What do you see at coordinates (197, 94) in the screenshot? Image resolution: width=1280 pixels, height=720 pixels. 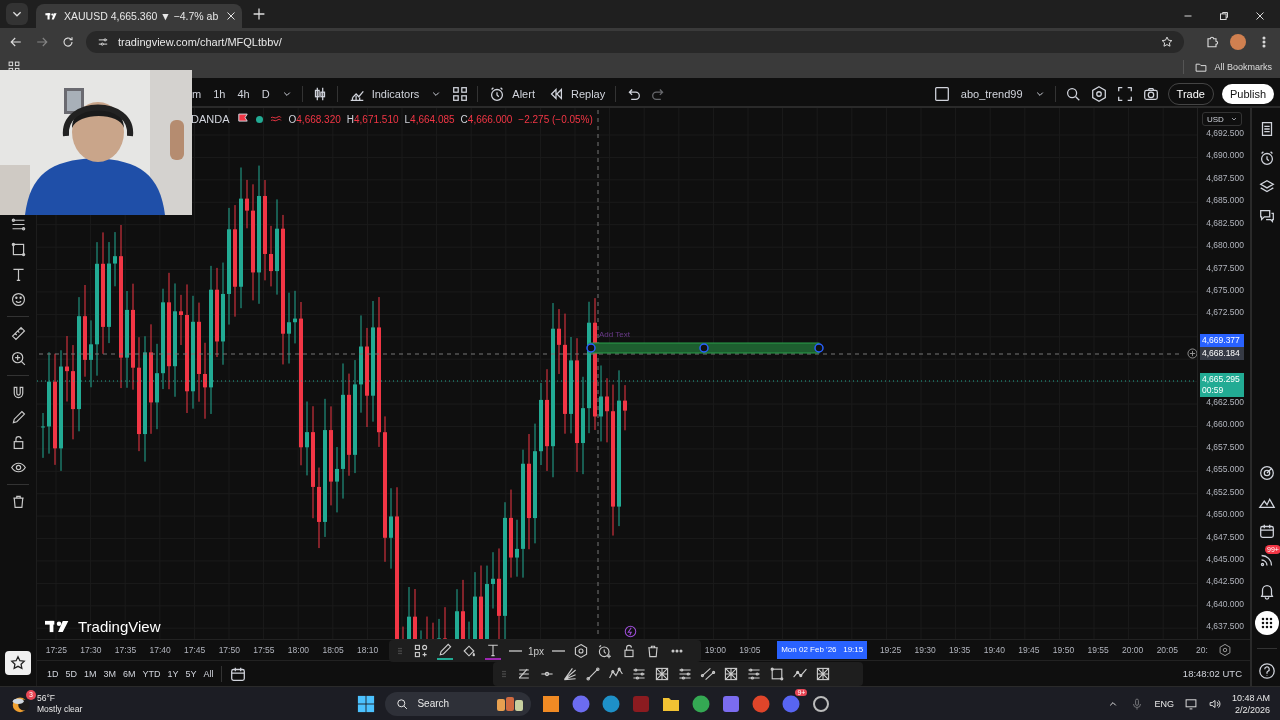 I see `interval-button: m` at bounding box center [197, 94].